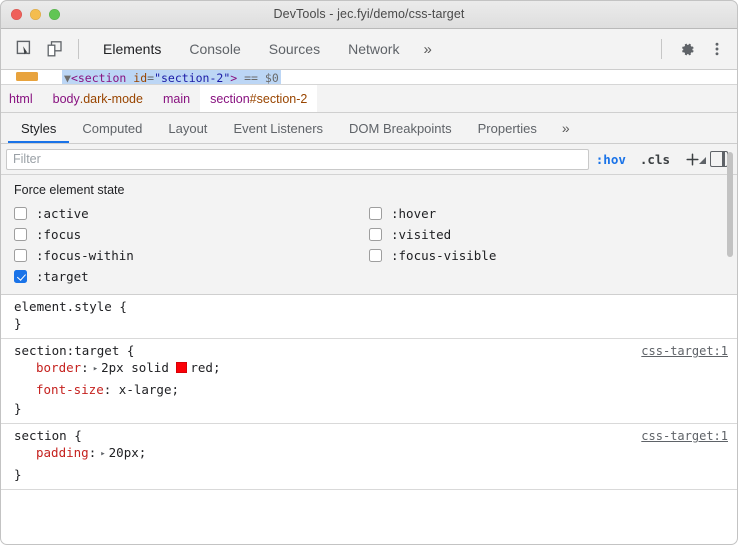 The width and height of the screenshot is (738, 545). What do you see at coordinates (369, 369) in the screenshot?
I see `css-declaration-border: border: ▸ 2px solid red;` at bounding box center [369, 369].